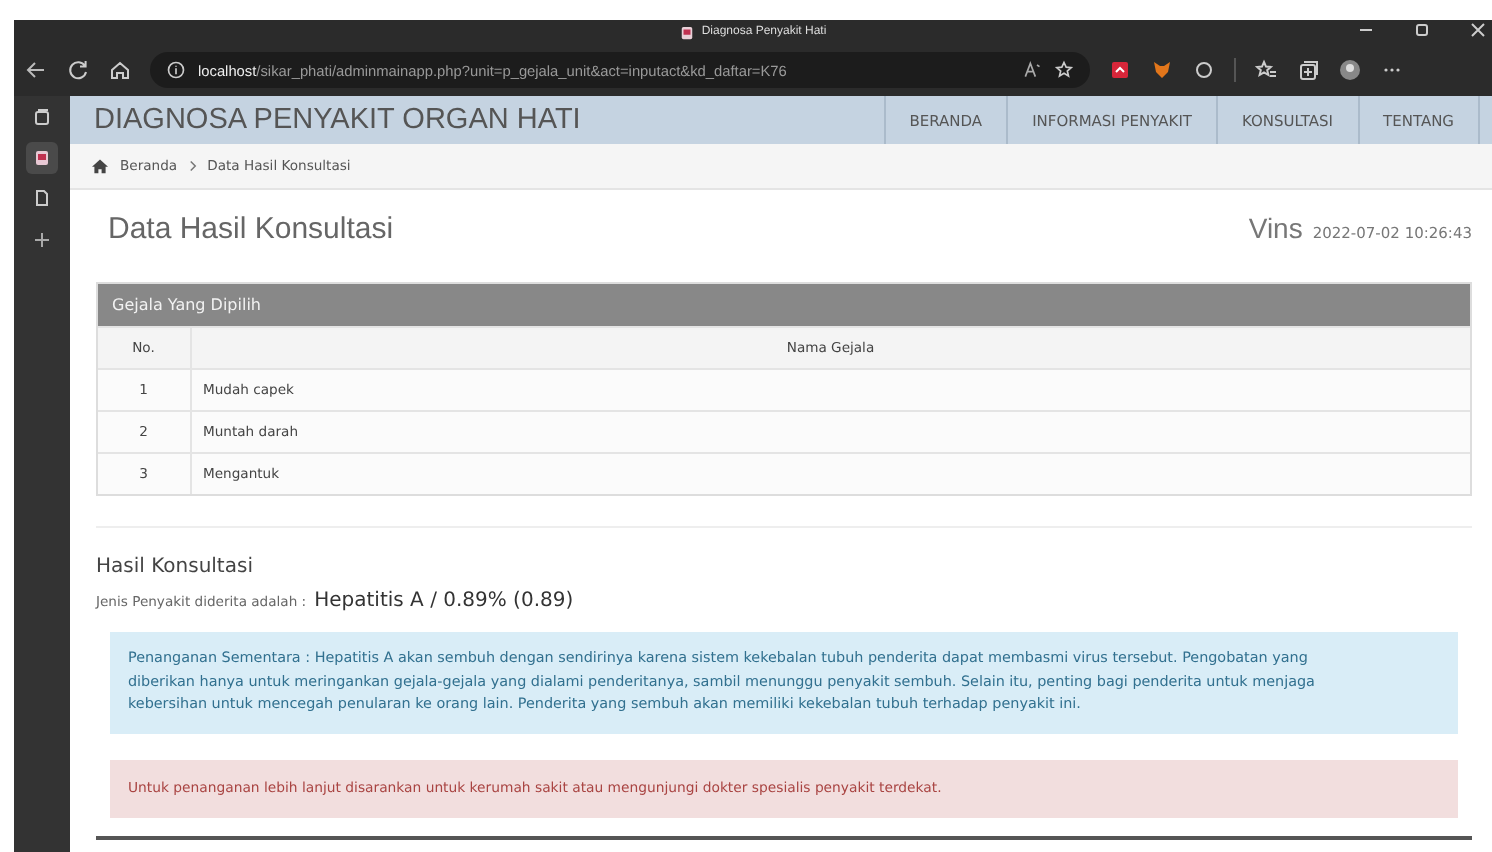 This screenshot has height=852, width=1492. What do you see at coordinates (42, 198) in the screenshot?
I see `page-icon` at bounding box center [42, 198].